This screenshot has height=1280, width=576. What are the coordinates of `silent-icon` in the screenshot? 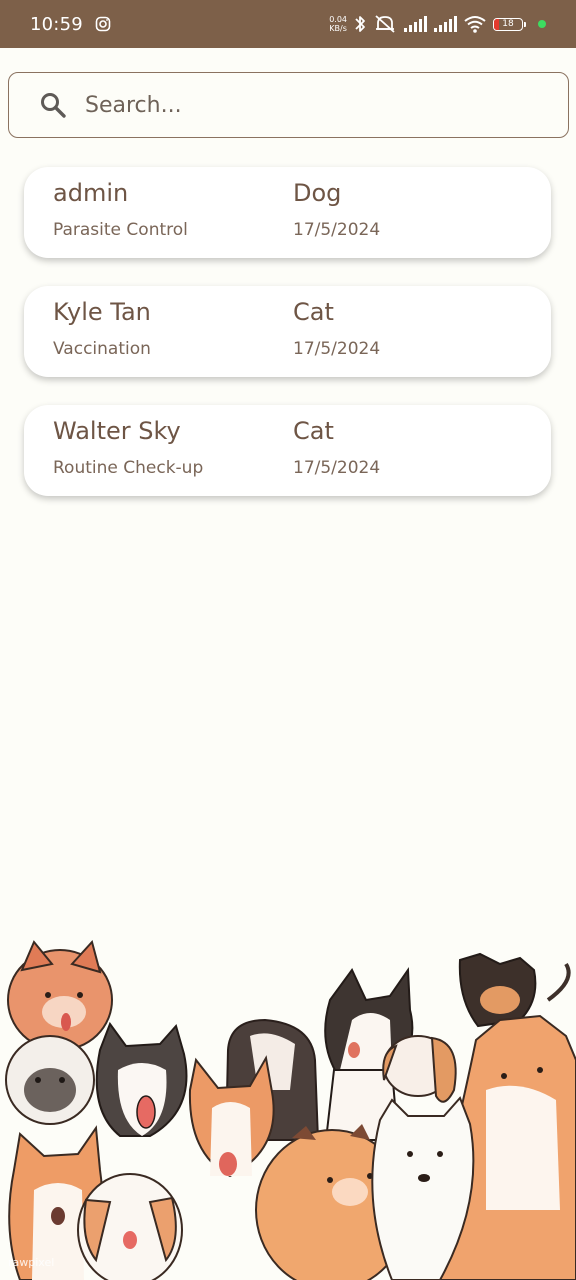 It's located at (385, 24).